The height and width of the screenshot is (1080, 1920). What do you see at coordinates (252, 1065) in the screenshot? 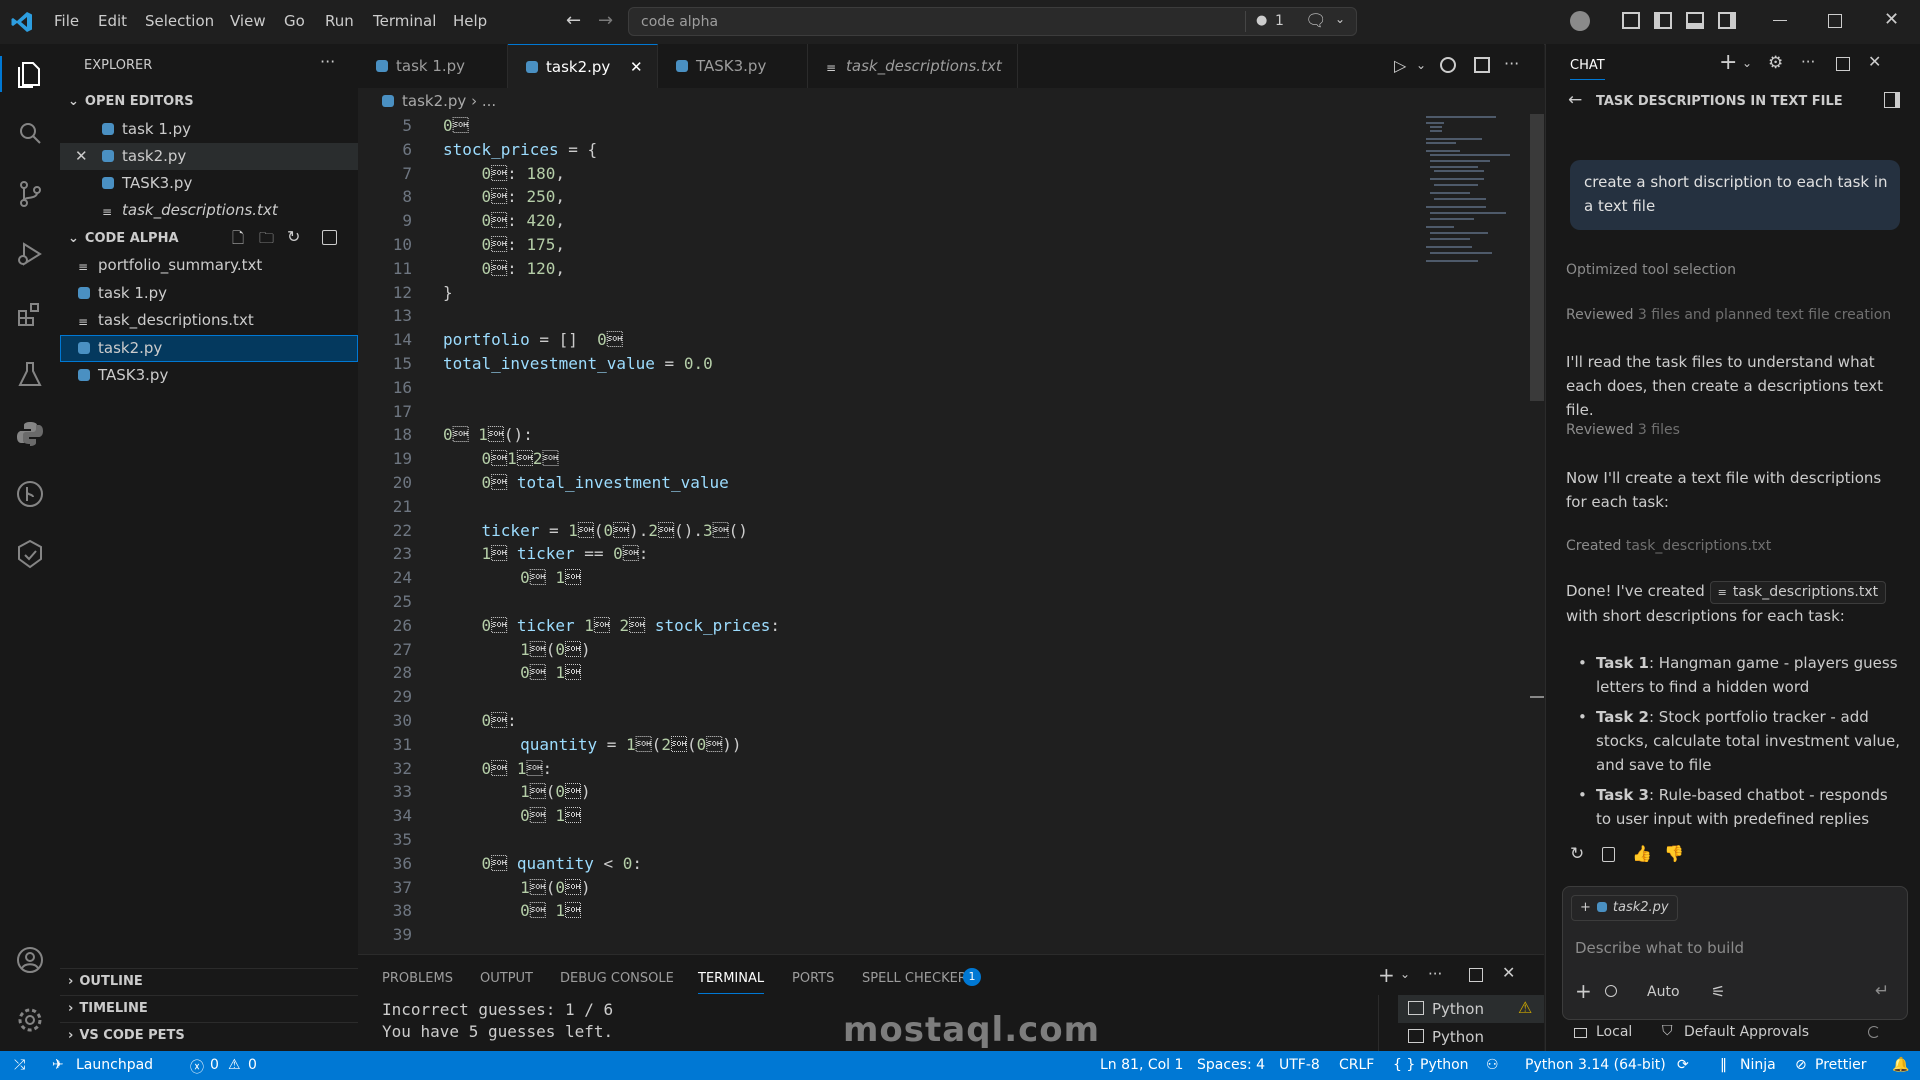
I see `warning-count: 0` at bounding box center [252, 1065].